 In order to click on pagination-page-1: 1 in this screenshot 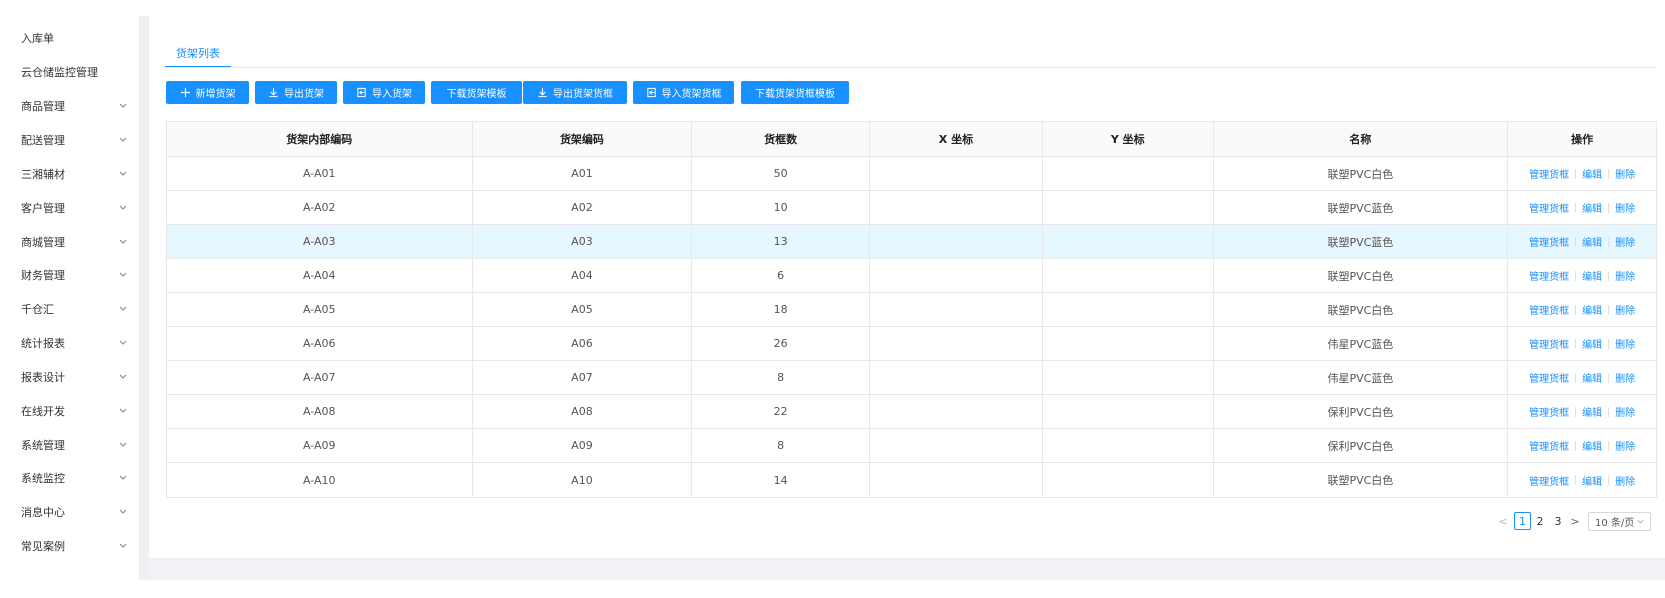, I will do `click(1522, 521)`.